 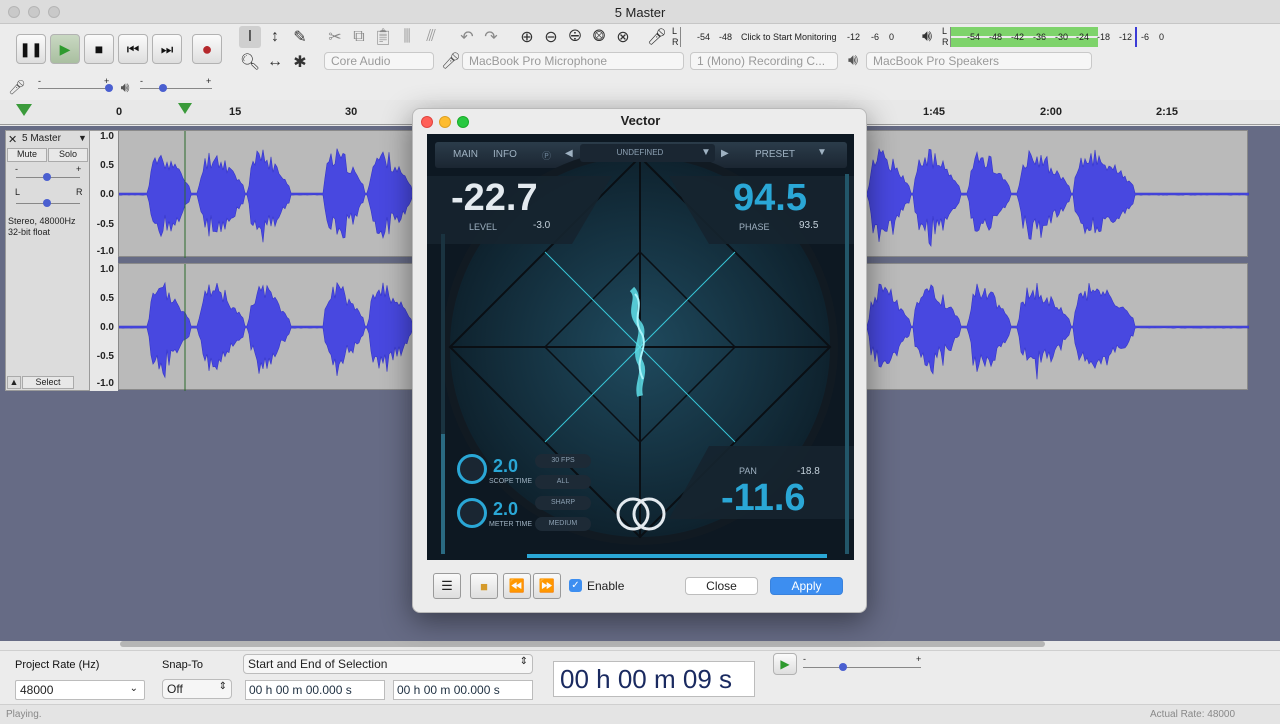 What do you see at coordinates (675, 31) in the screenshot?
I see `record-meter-L: L` at bounding box center [675, 31].